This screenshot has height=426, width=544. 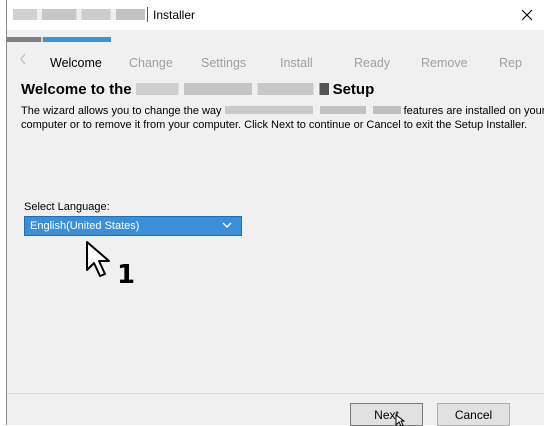 What do you see at coordinates (444, 63) in the screenshot?
I see `step-remove: Remove` at bounding box center [444, 63].